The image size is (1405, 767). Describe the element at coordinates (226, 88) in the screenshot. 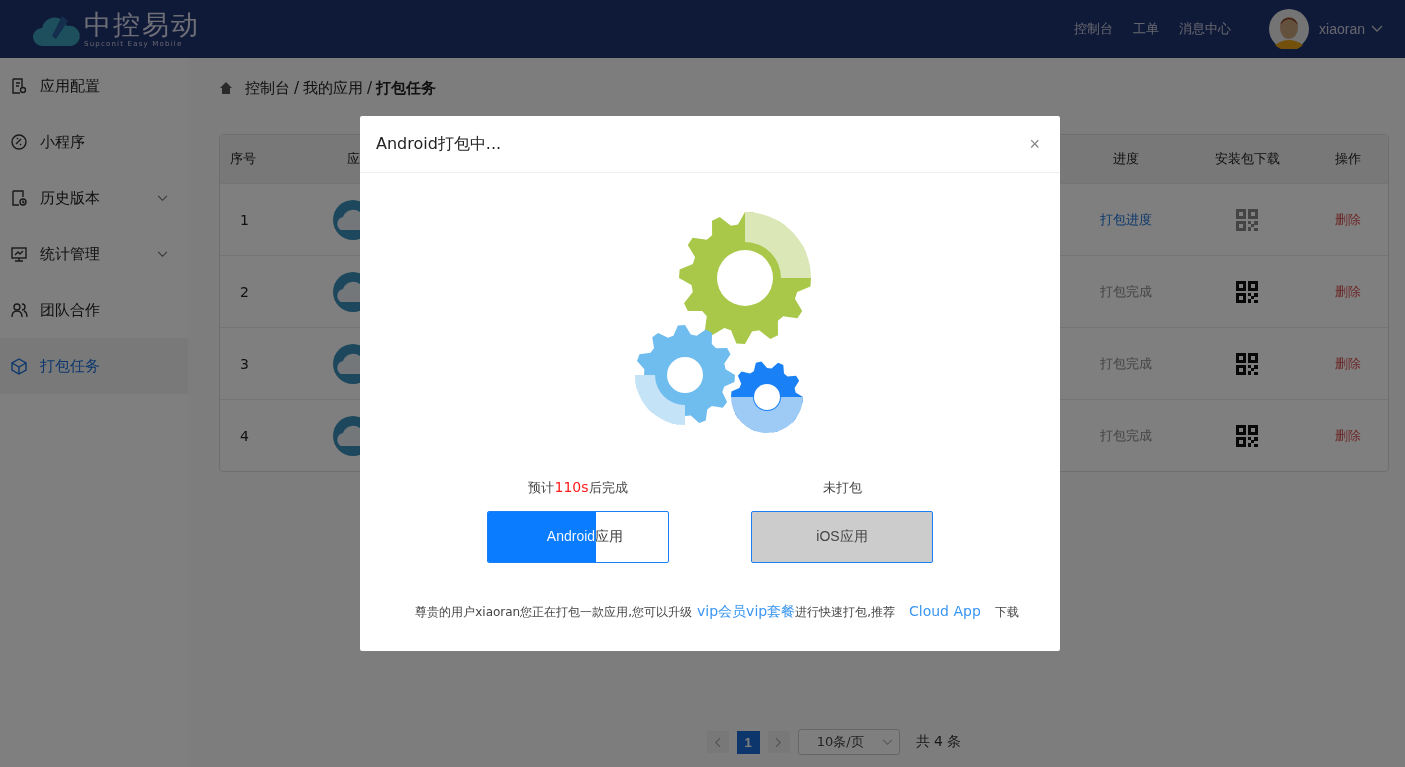

I see `home-icon` at that location.